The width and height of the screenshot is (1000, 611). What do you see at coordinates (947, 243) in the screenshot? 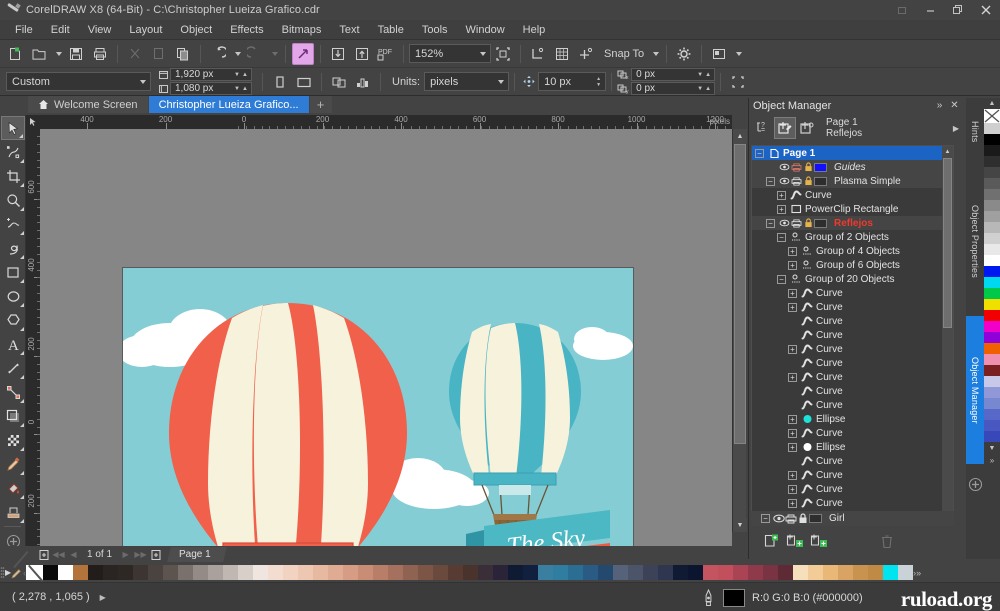
I see `om-scroll-thumb` at bounding box center [947, 243].